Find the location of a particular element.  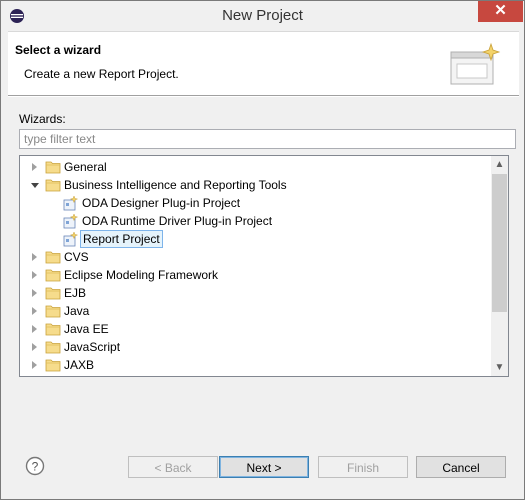

tree-item-label: General is located at coordinates (85, 167).